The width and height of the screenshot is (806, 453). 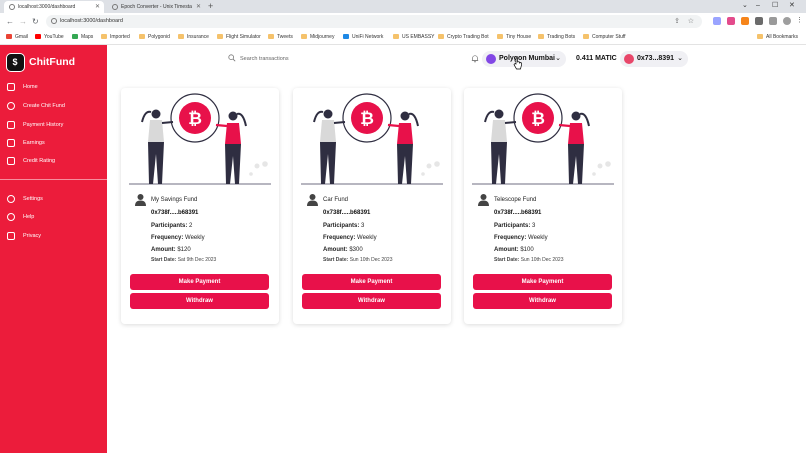 What do you see at coordinates (193, 37) in the screenshot?
I see `bookmark-insurance: Insurance` at bounding box center [193, 37].